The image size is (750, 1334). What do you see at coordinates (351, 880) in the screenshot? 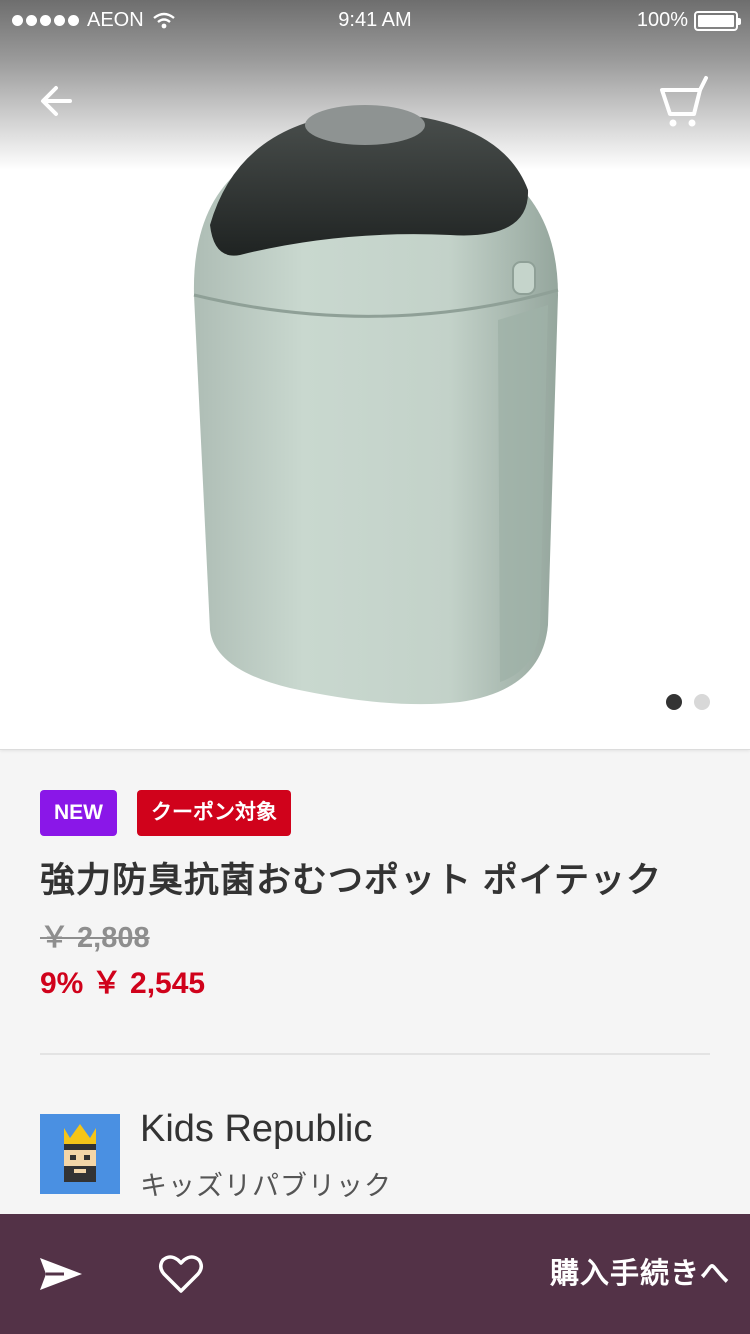
I see `product-title: 強力防臭抗菌おむつポット ポイテック` at bounding box center [351, 880].